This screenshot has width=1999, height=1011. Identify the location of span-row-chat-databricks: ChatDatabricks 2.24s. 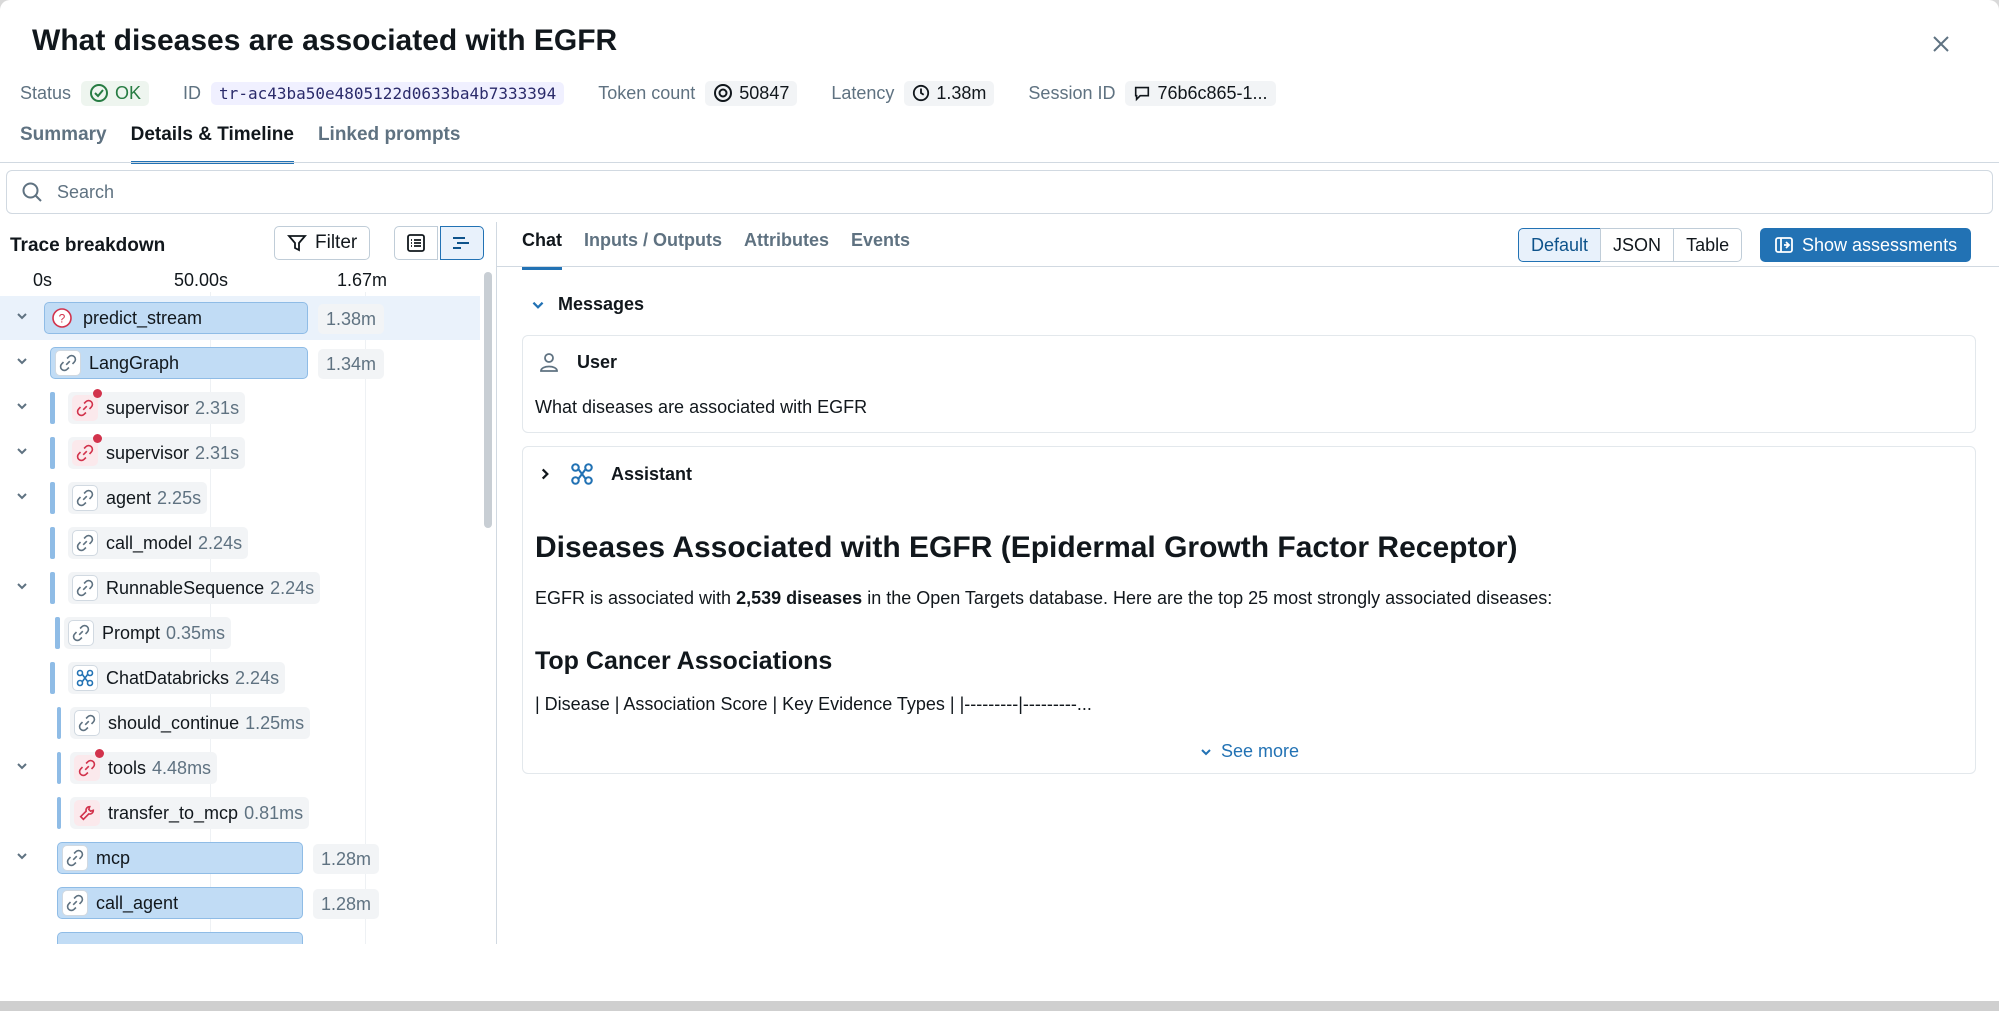
(240, 678).